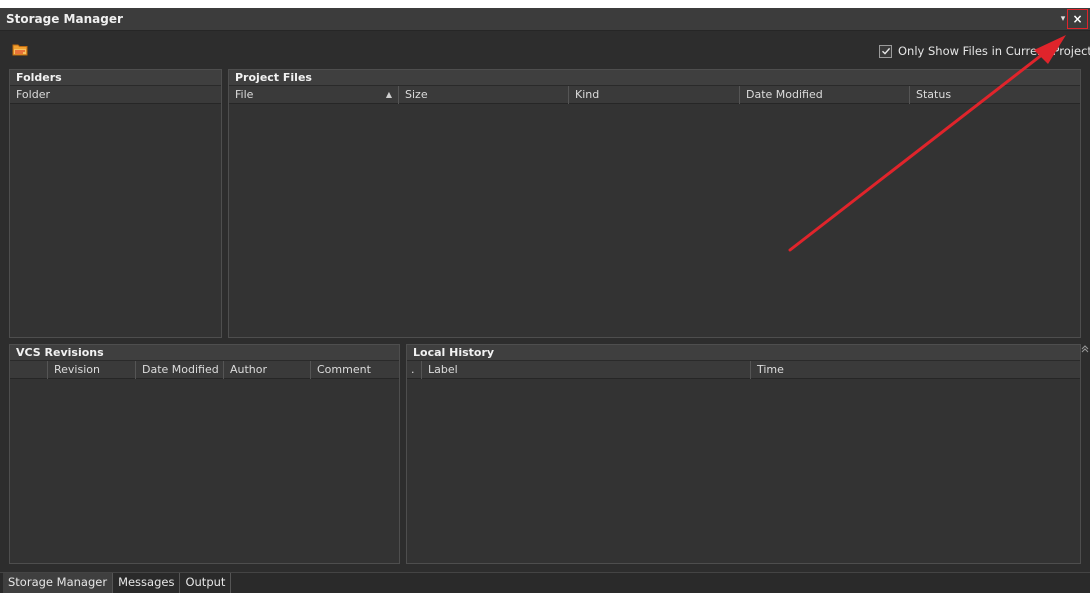  Describe the element at coordinates (29, 370) in the screenshot. I see `column-vcs-marker` at that location.